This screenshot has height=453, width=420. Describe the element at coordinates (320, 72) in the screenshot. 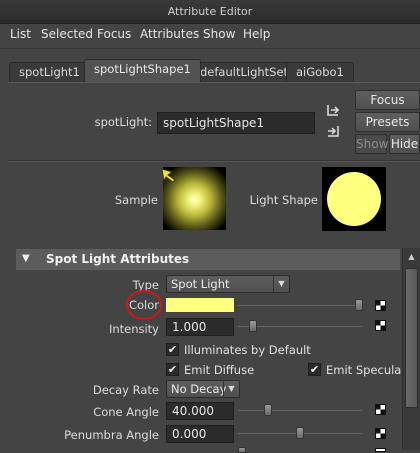

I see `tab-aigobo1: aiGobo1` at that location.